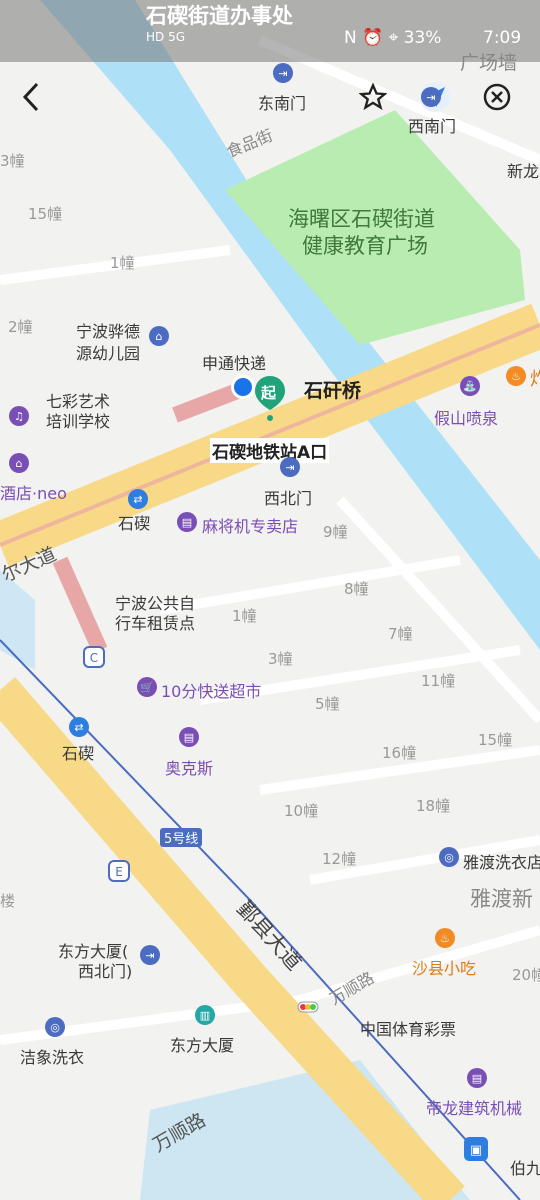  I want to click on poi-shaxian: 沙县小吃, so click(444, 967).